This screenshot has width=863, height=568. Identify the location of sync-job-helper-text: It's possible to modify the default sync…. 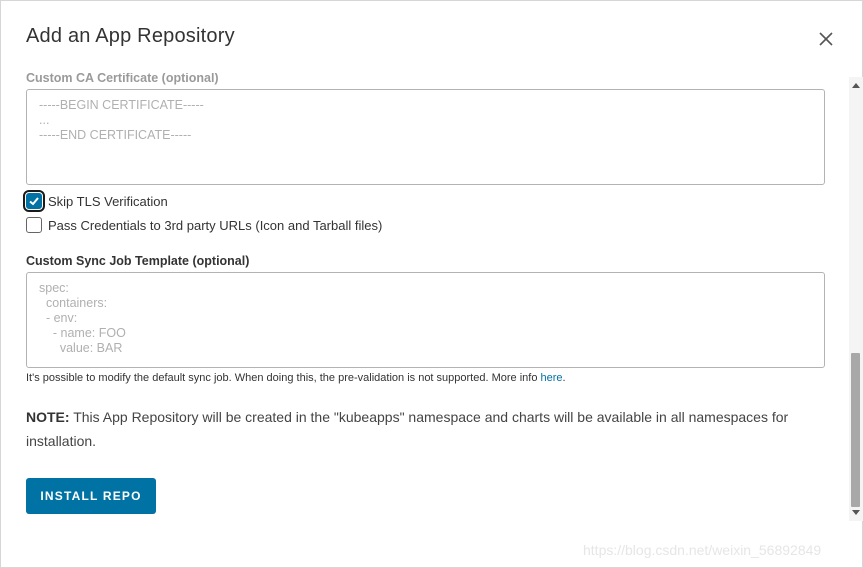
(283, 378).